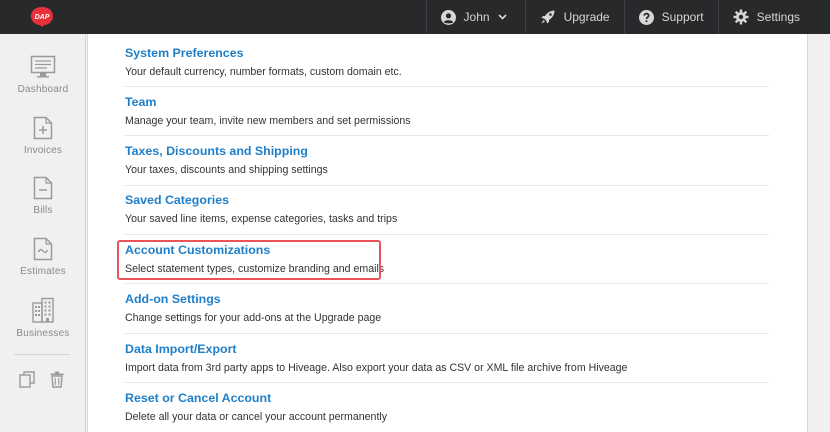  Describe the element at coordinates (43, 333) in the screenshot. I see `sidebar-item-label: Businesses` at that location.